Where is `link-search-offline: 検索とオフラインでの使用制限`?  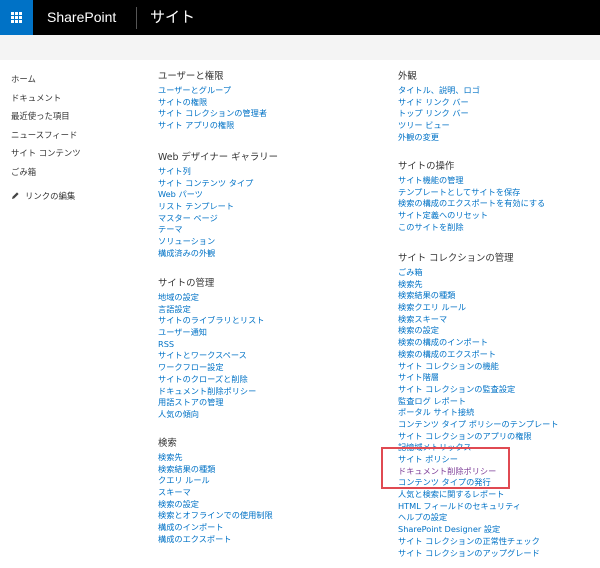 link-search-offline: 検索とオフラインでの使用制限 is located at coordinates (215, 516).